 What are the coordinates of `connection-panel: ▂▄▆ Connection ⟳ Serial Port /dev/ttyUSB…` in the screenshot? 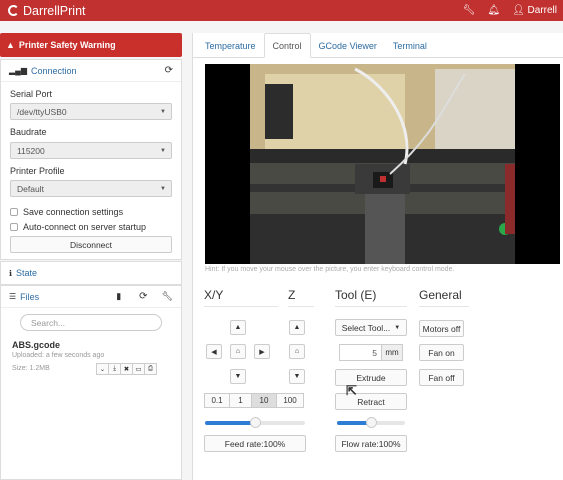 It's located at (91, 159).